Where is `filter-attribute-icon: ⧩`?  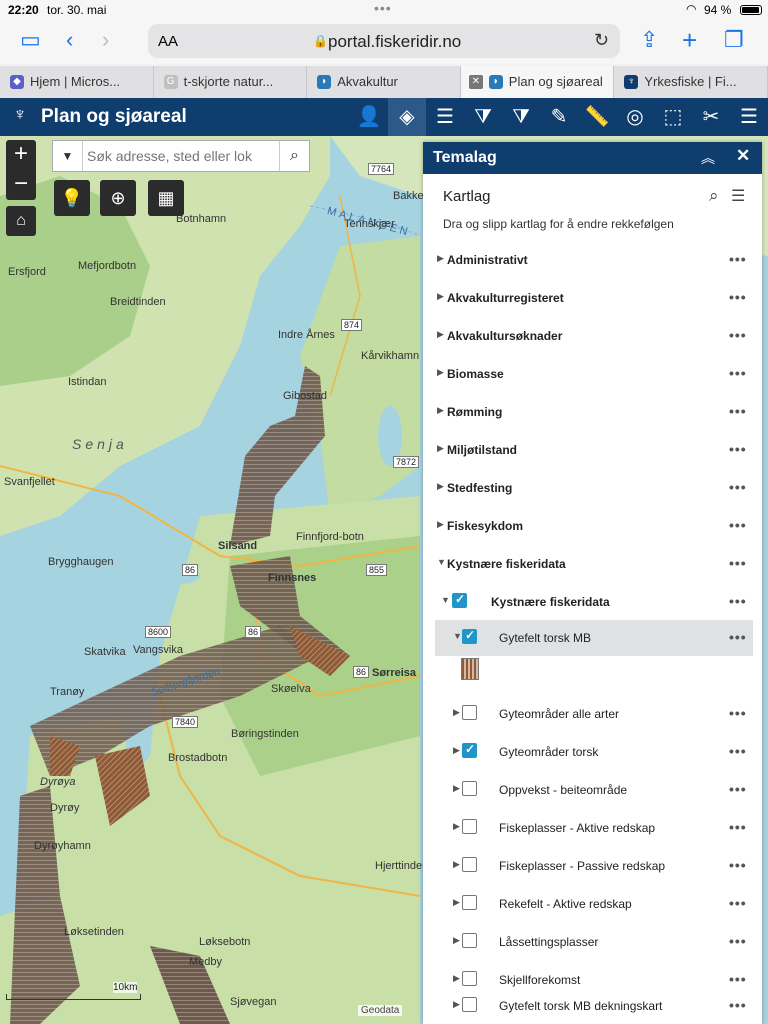
filter-attribute-icon: ⧩ is located at coordinates (483, 117).